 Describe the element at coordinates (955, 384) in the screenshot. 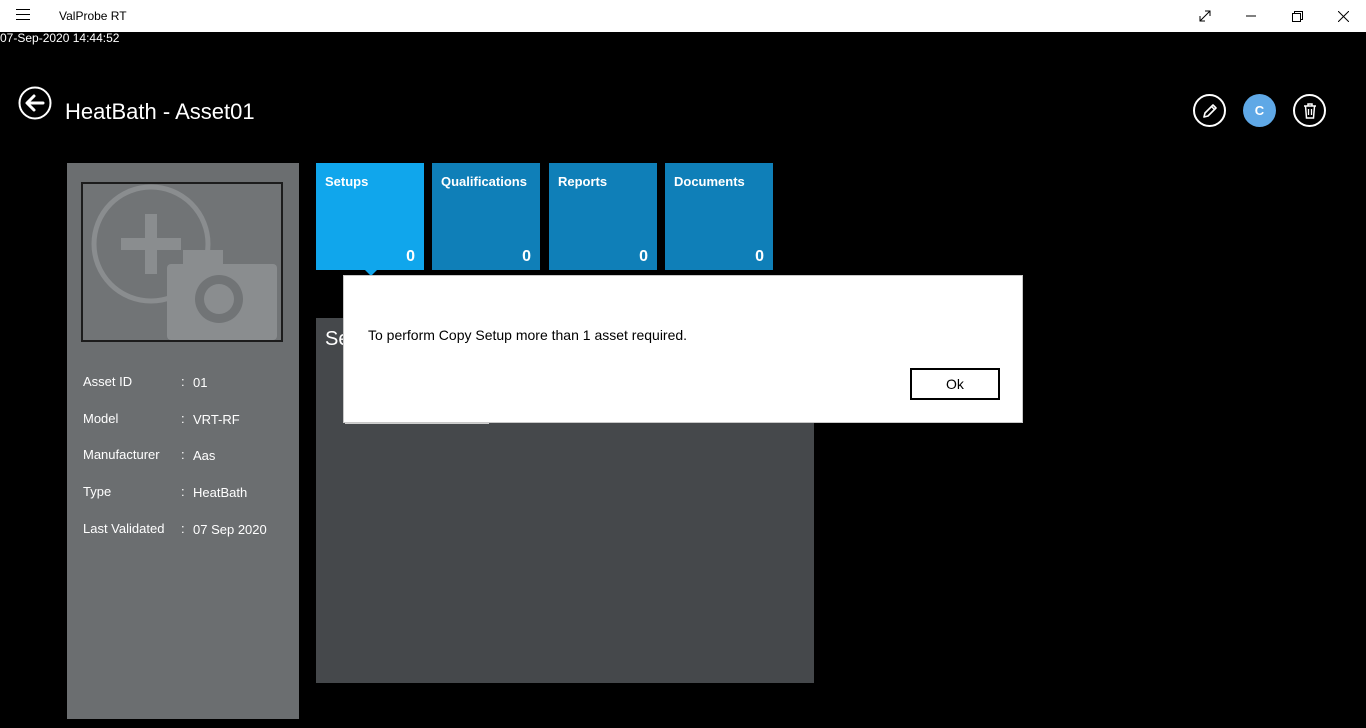

I see `ok-button: Ok` at that location.